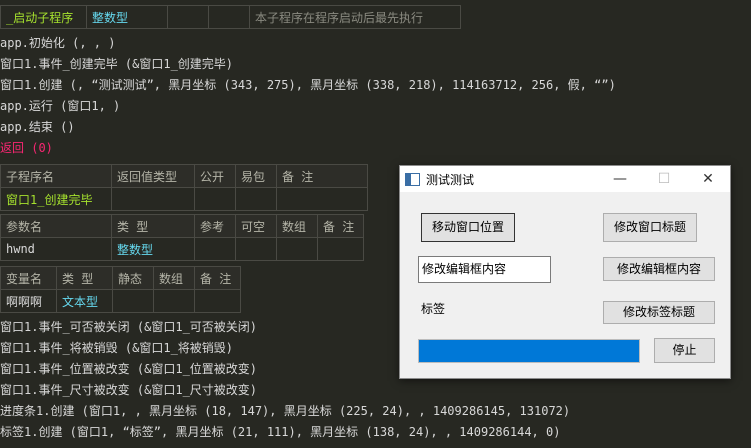  What do you see at coordinates (620, 179) in the screenshot?
I see `minimize-icon: —` at bounding box center [620, 179].